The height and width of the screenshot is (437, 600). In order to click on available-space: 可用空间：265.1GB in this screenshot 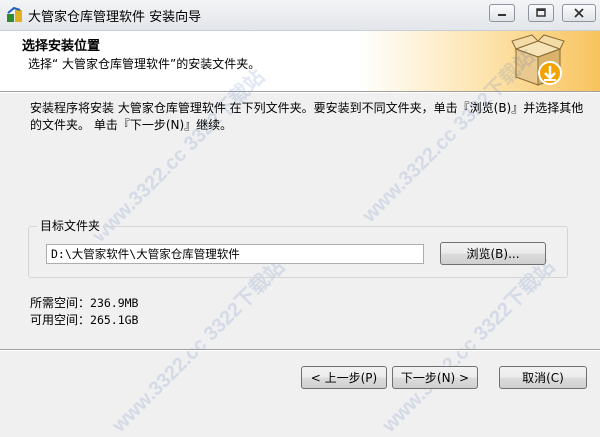, I will do `click(84, 319)`.